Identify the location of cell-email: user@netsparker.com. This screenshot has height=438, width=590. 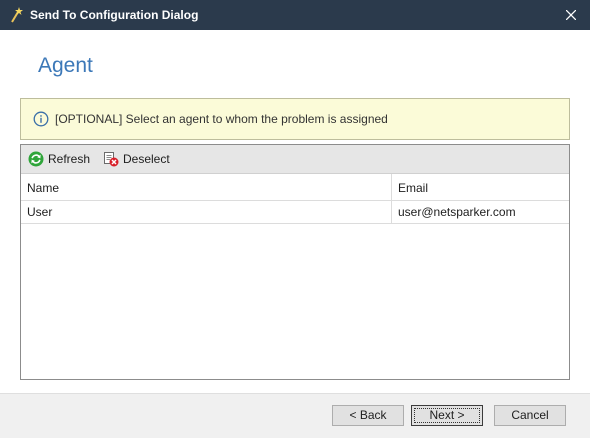
(480, 212).